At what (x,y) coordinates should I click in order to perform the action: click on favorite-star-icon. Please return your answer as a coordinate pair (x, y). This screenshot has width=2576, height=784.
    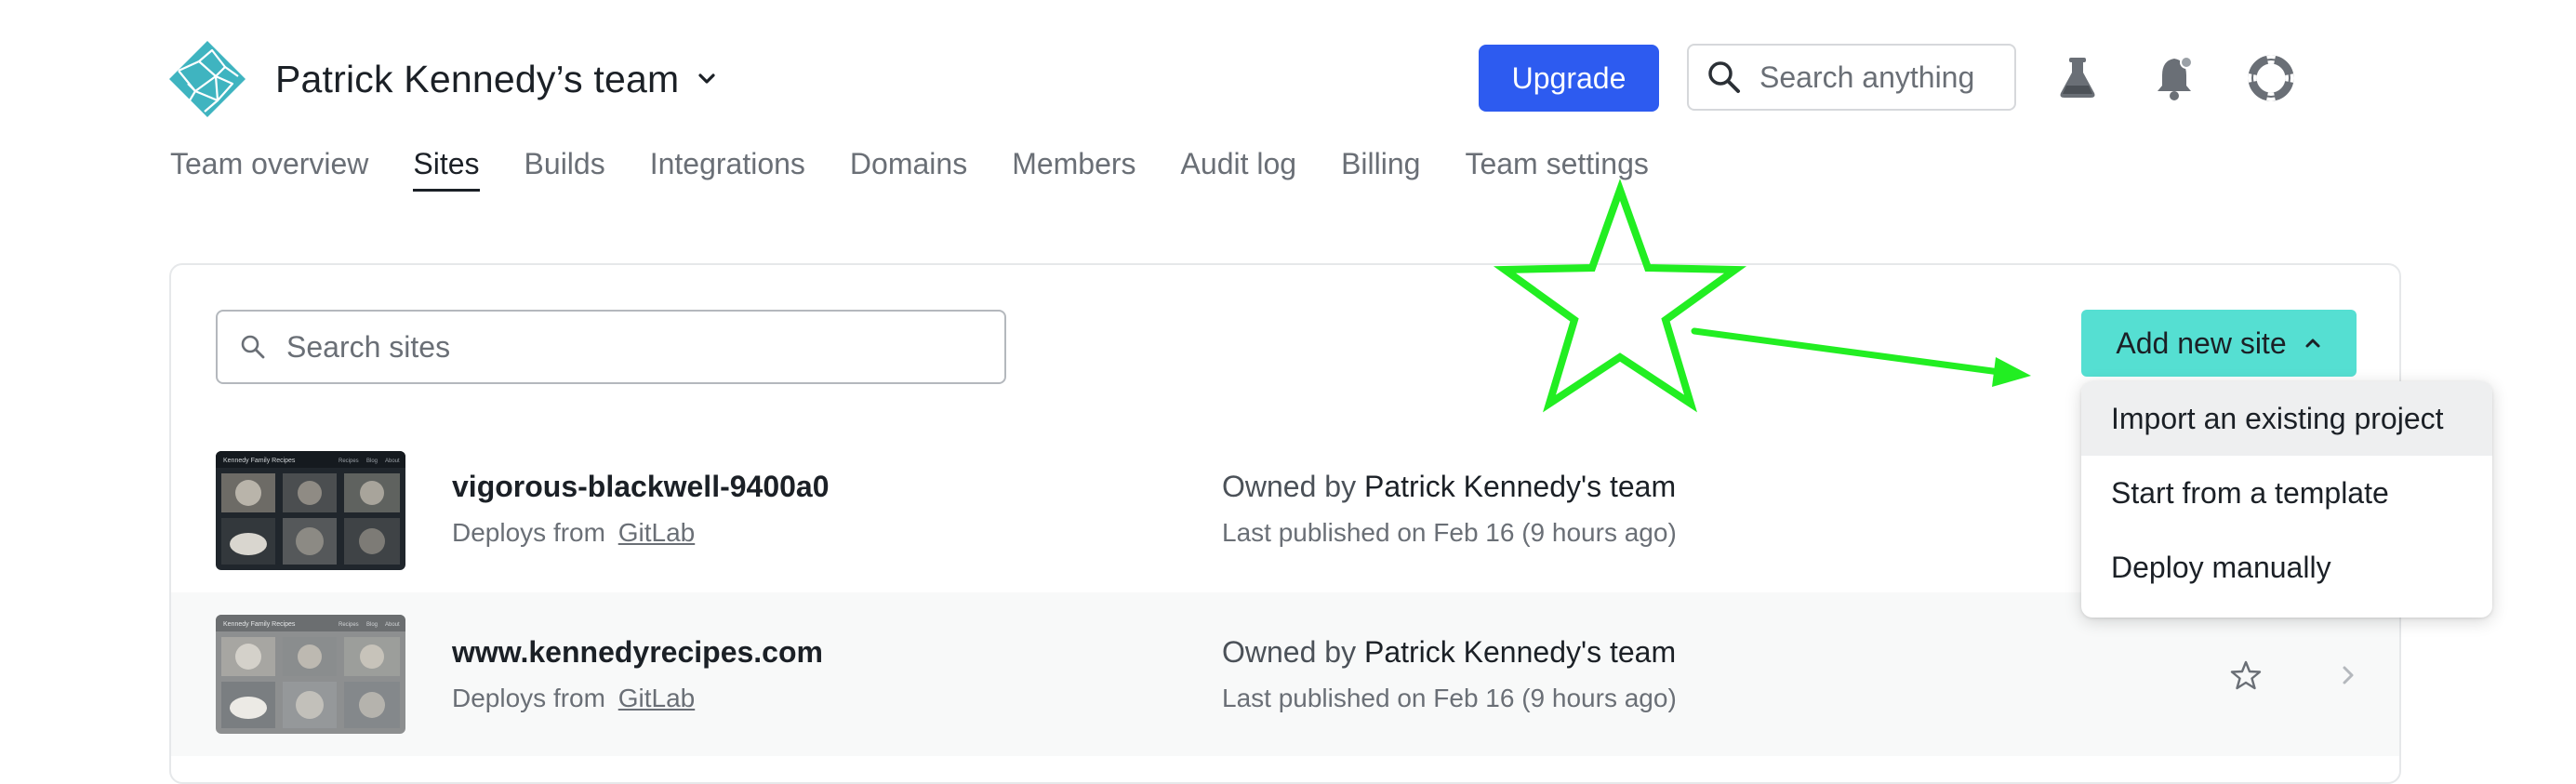
    Looking at the image, I should click on (2246, 675).